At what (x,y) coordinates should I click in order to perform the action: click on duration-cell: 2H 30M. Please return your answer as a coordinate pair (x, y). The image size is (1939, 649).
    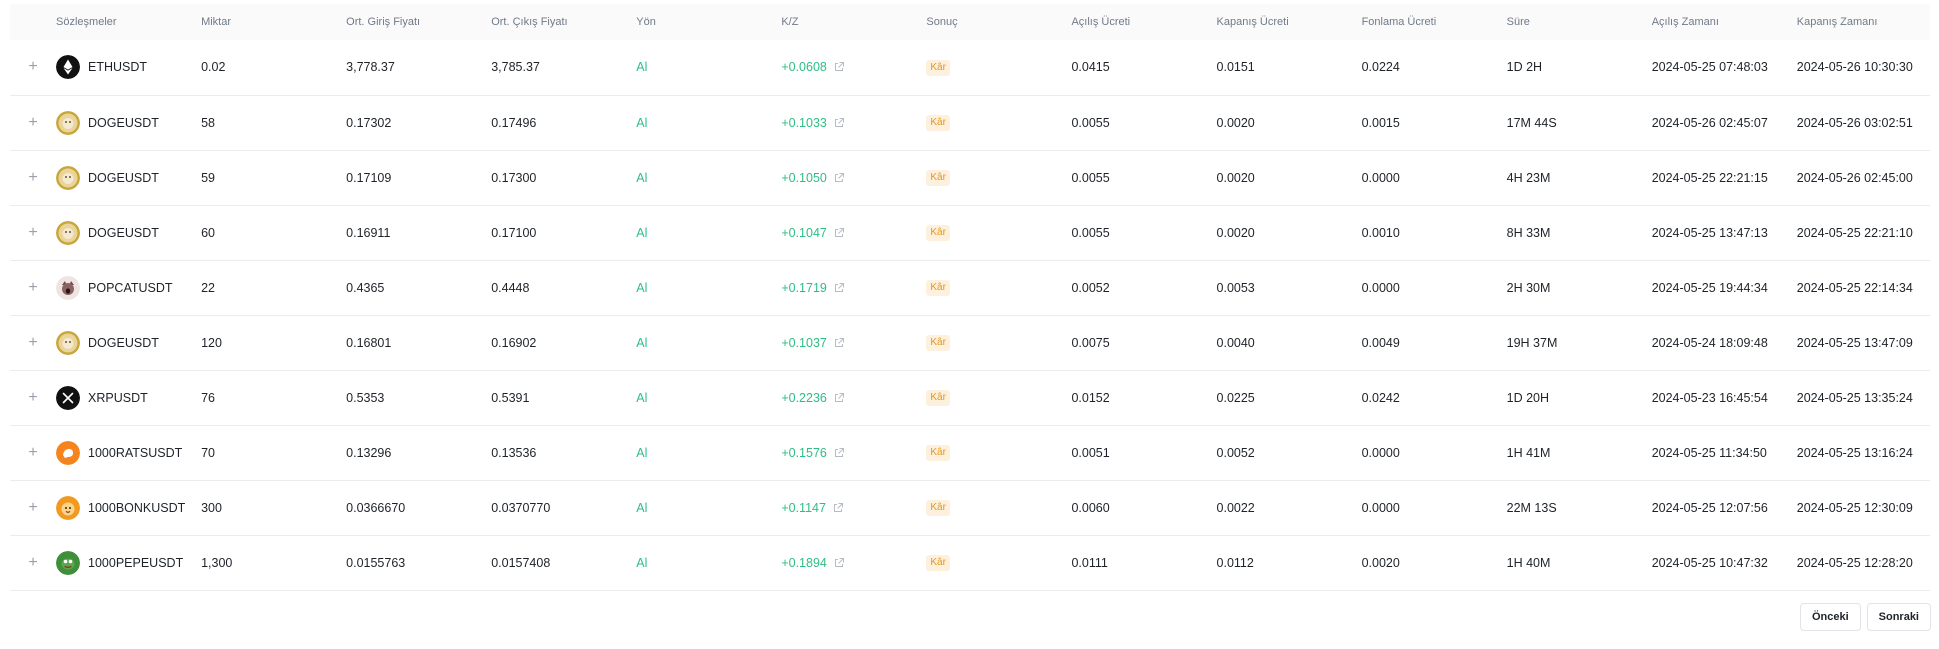
    Looking at the image, I should click on (1528, 287).